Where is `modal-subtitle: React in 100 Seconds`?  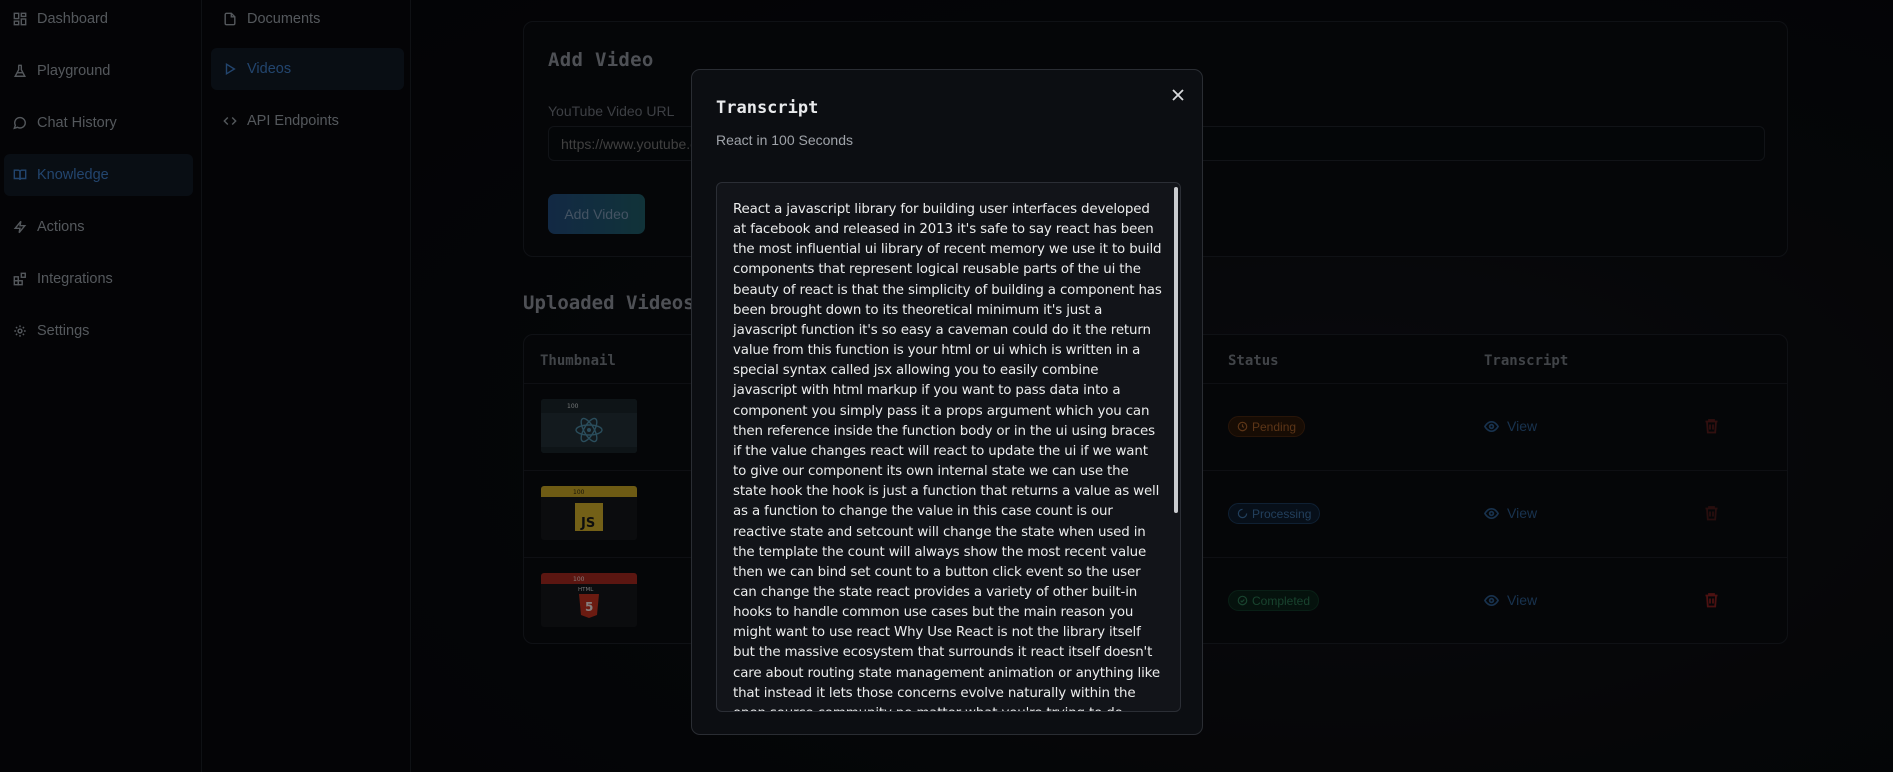 modal-subtitle: React in 100 Seconds is located at coordinates (784, 140).